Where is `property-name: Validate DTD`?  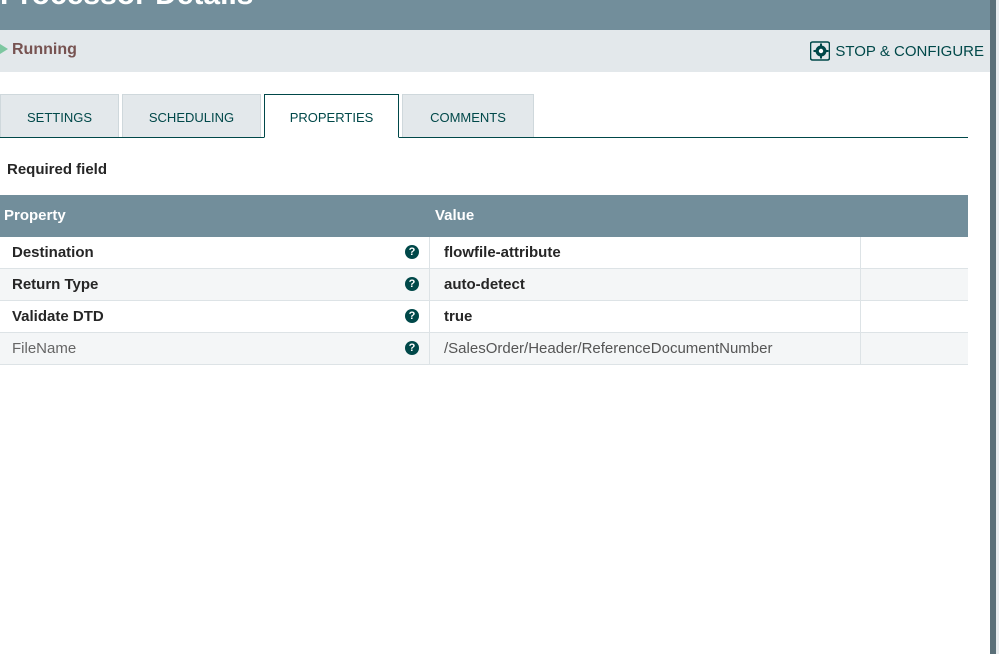 property-name: Validate DTD is located at coordinates (58, 316).